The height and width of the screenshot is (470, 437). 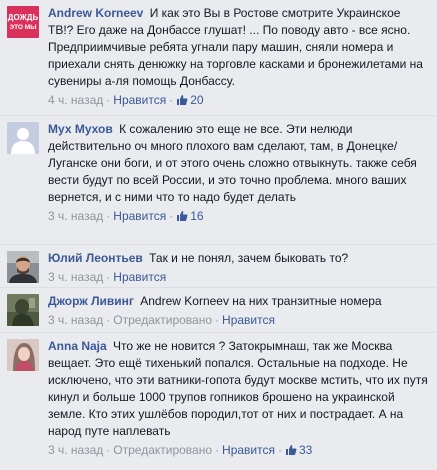 What do you see at coordinates (261, 301) in the screenshot?
I see `comment-text: Andrew Korneev на них транзитные номера` at bounding box center [261, 301].